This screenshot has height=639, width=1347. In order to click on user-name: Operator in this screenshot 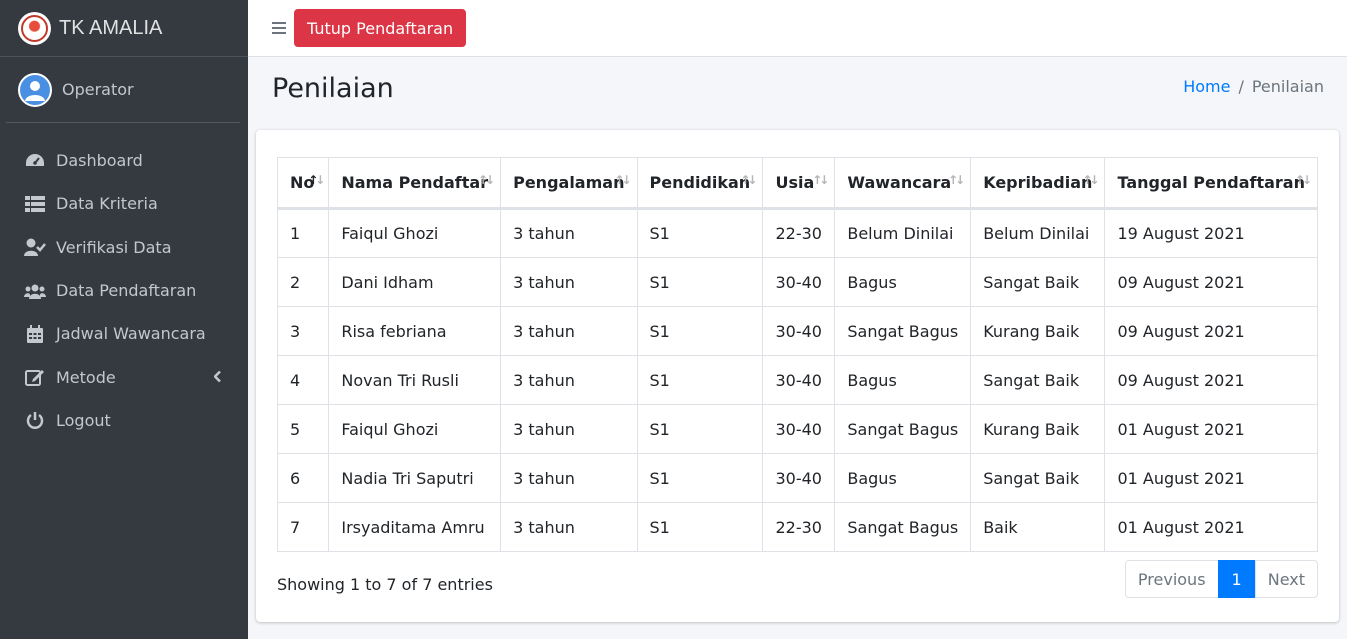, I will do `click(98, 89)`.